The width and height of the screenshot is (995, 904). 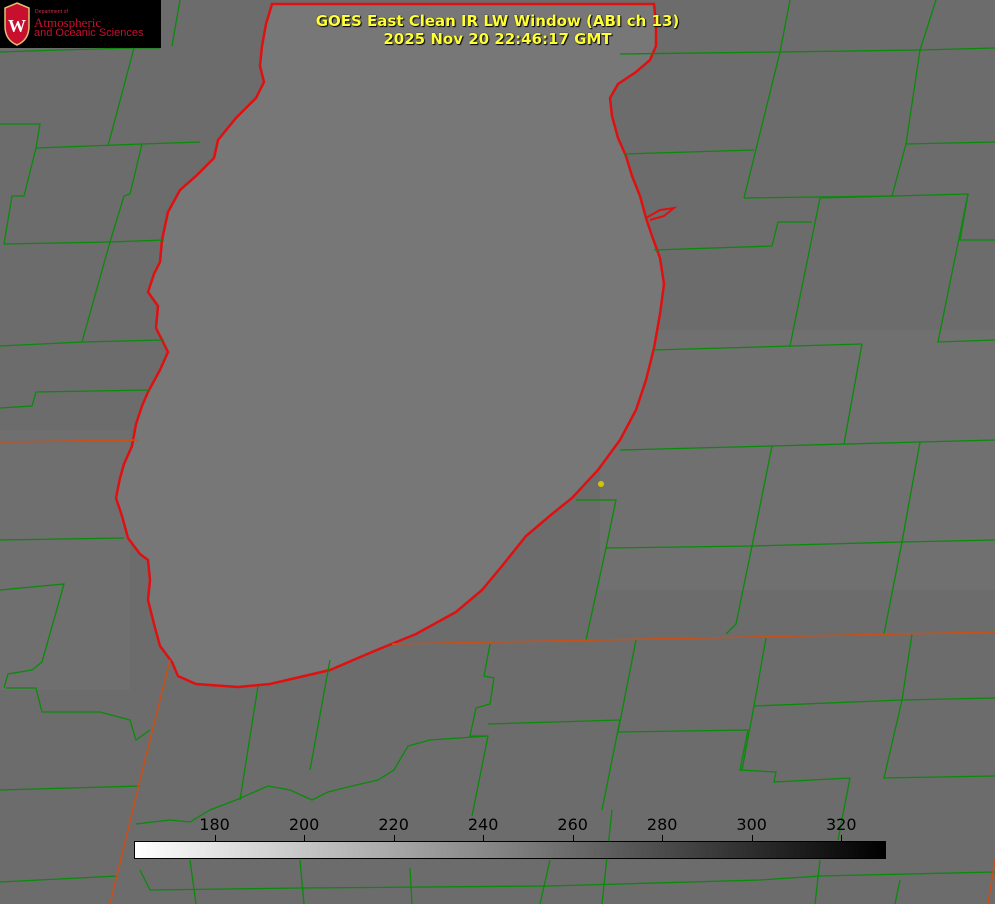 What do you see at coordinates (572, 824) in the screenshot?
I see `colorbar-tick-label: 260` at bounding box center [572, 824].